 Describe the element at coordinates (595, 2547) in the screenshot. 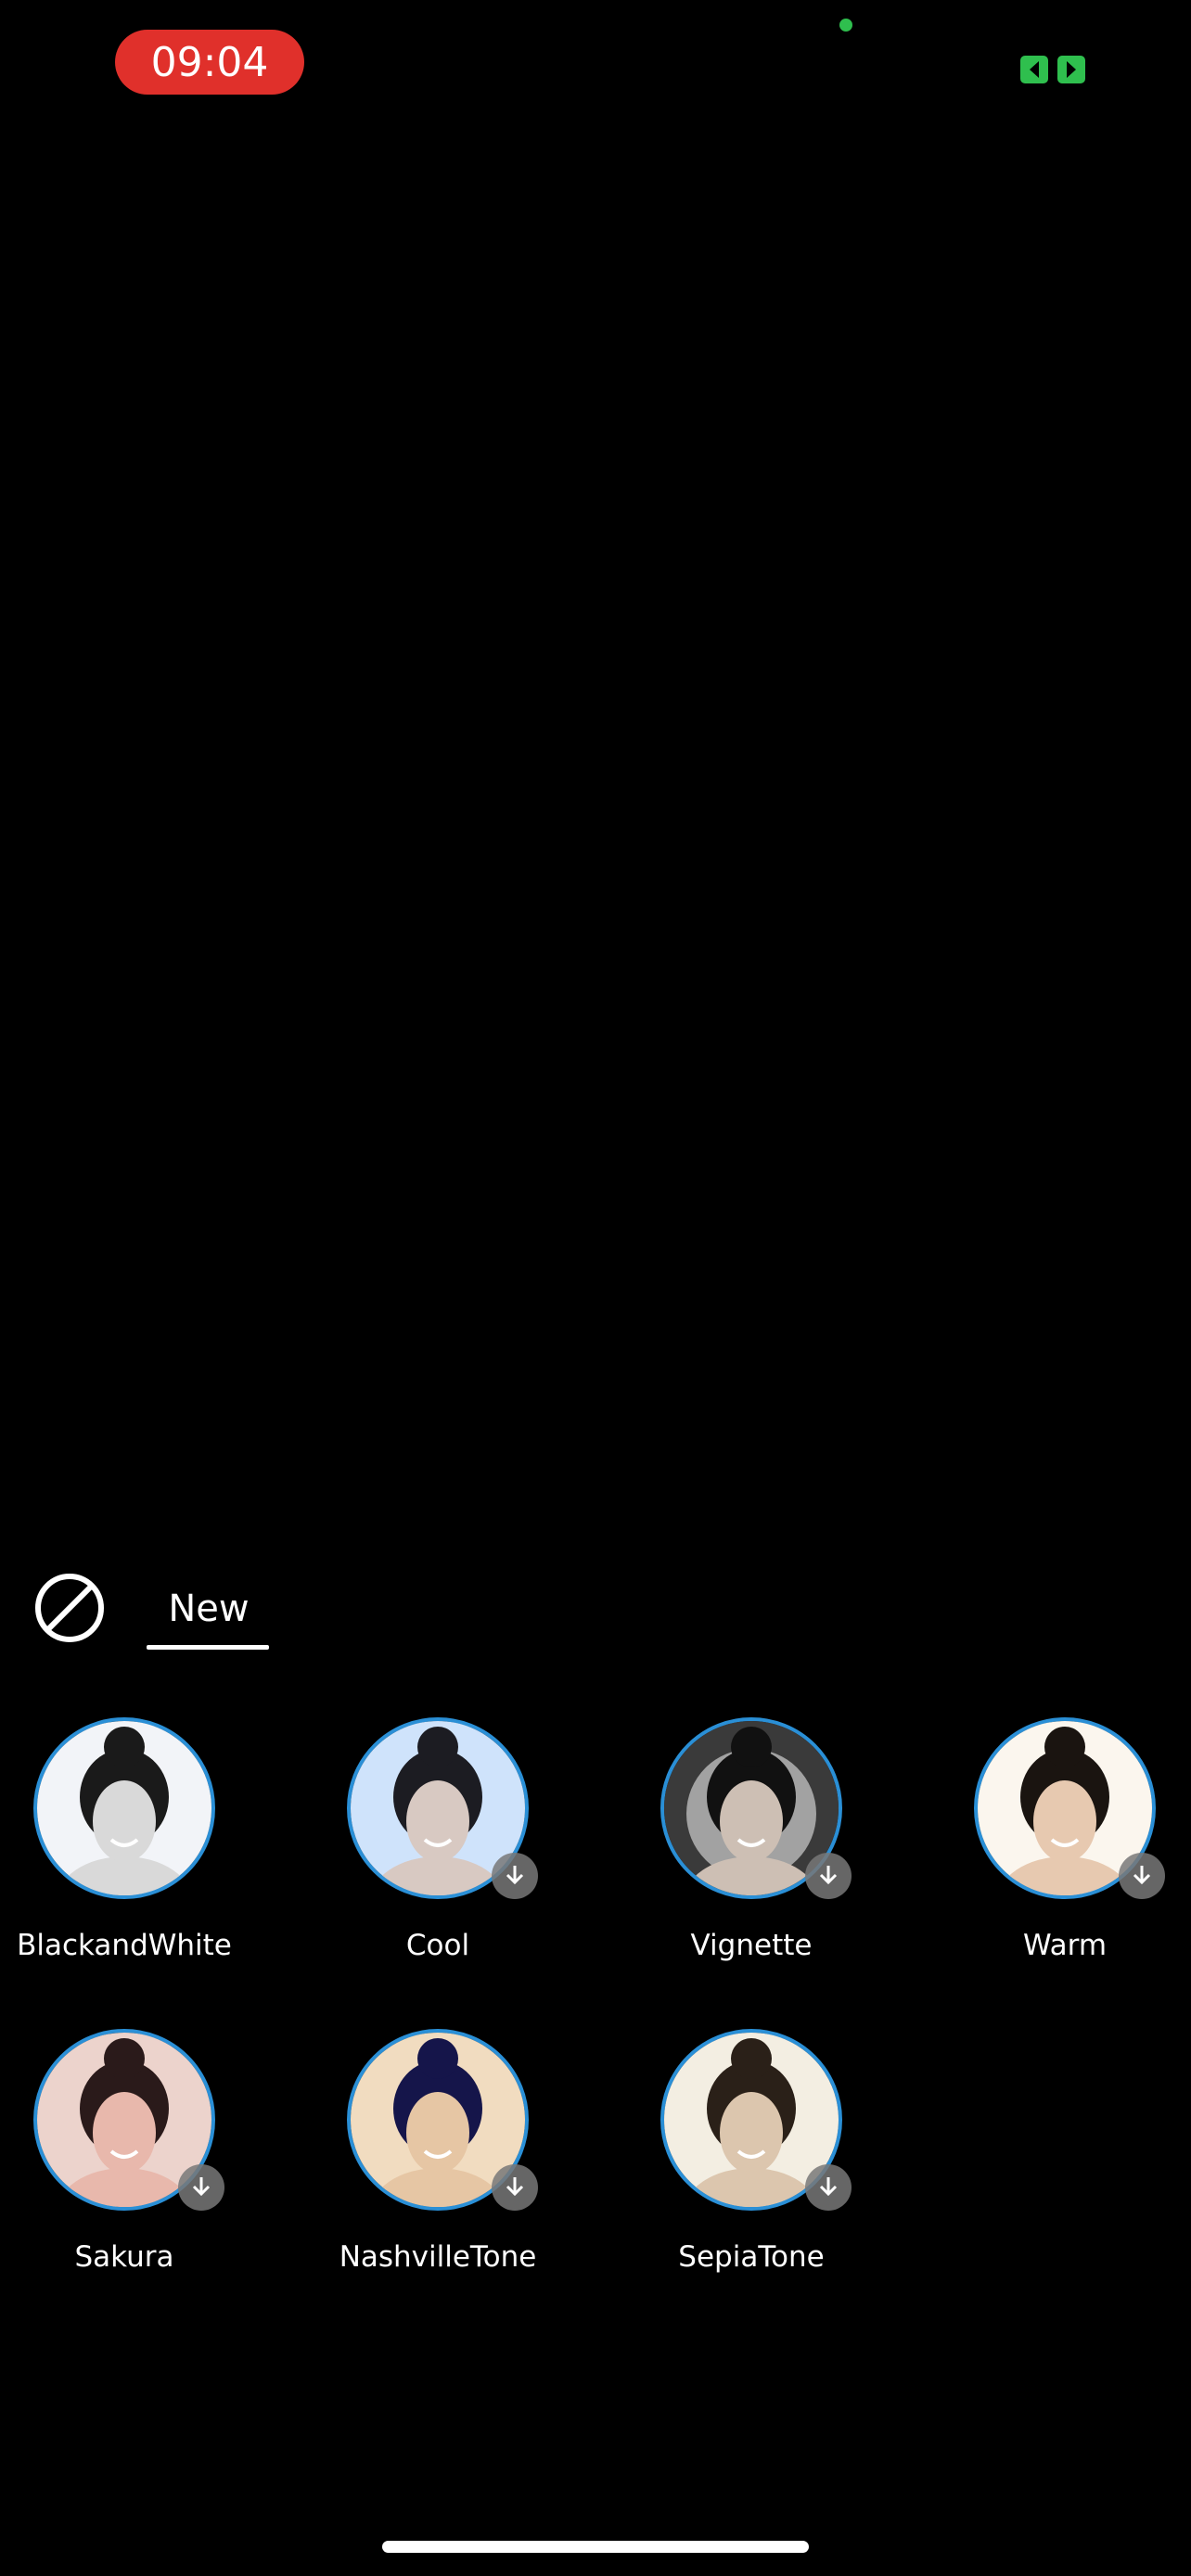

I see `home-indicator` at that location.